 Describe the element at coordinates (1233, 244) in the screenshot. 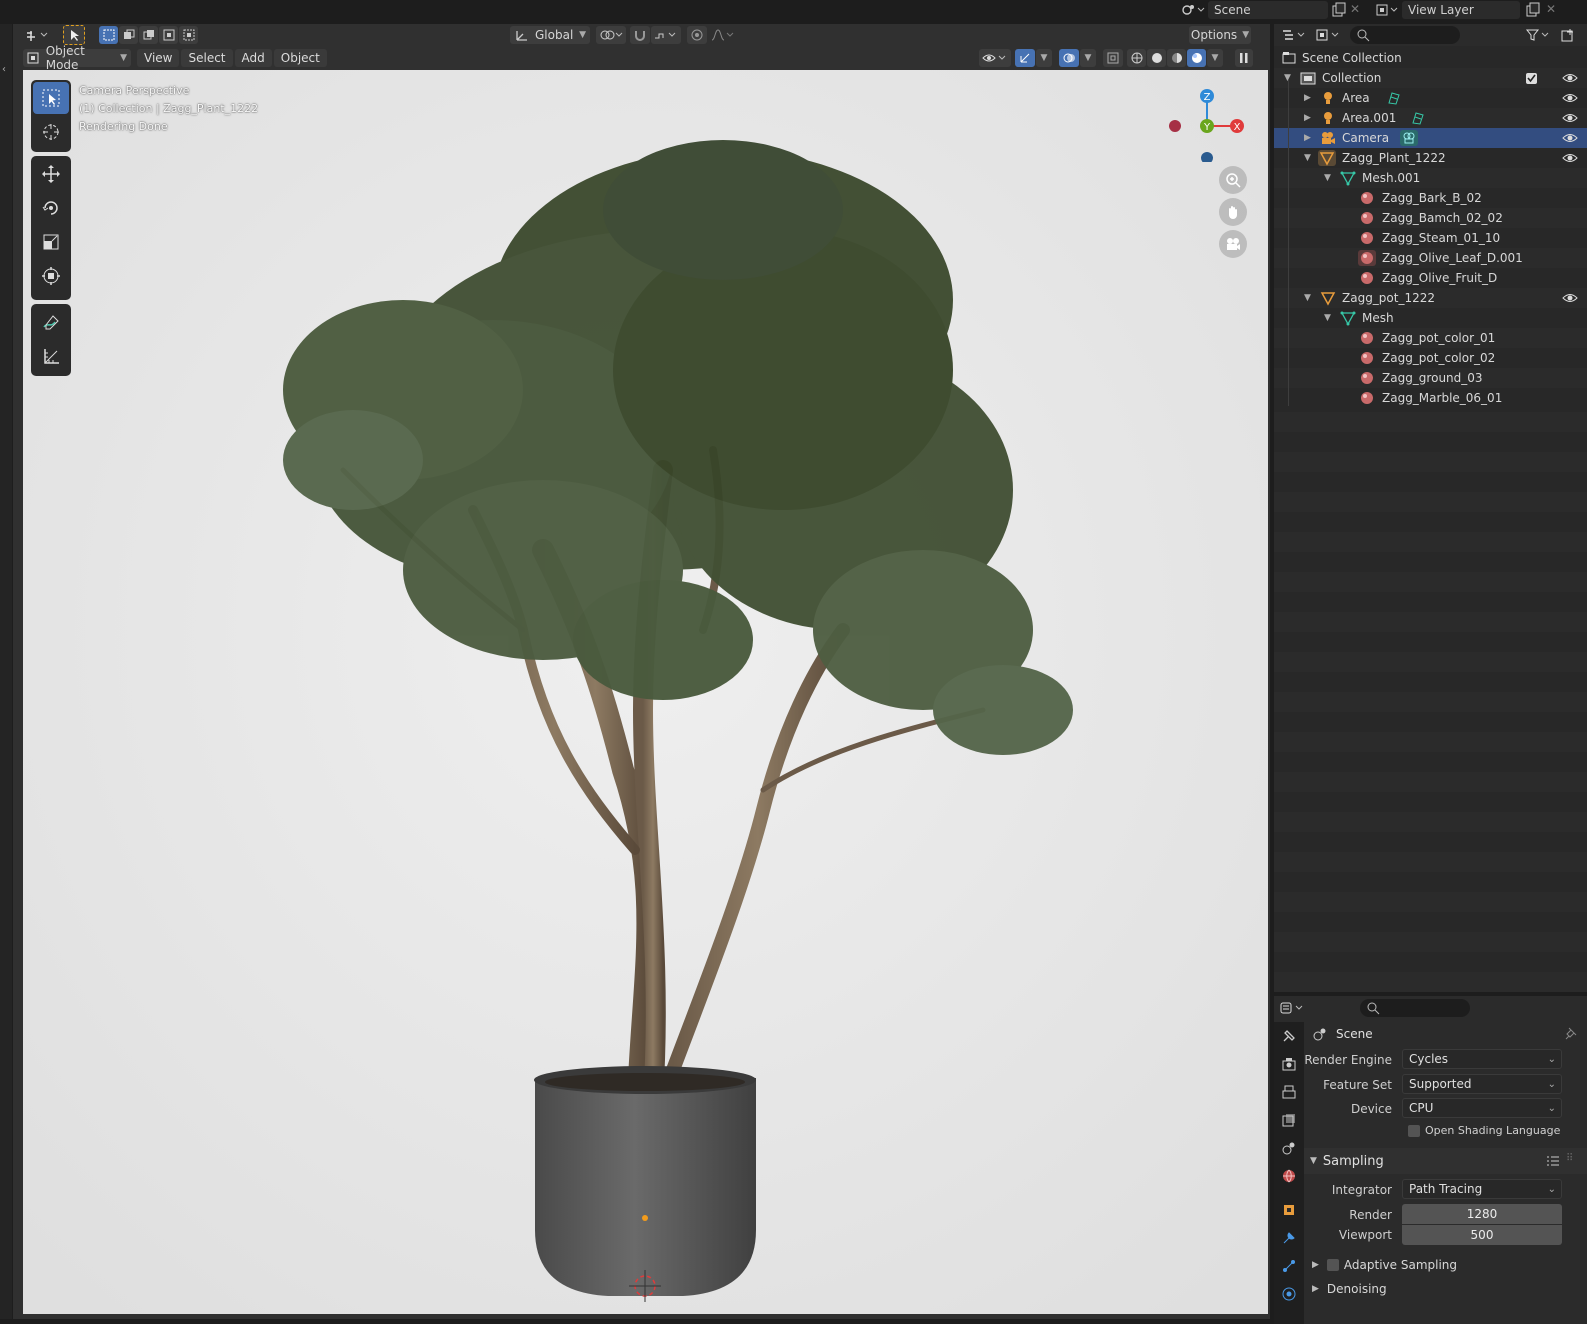

I see `camera-view-icon` at that location.